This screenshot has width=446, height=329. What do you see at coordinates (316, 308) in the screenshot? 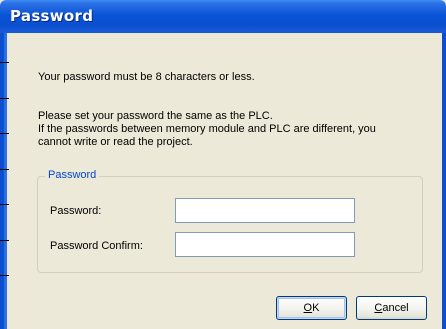
I see `ok-button-label: K` at bounding box center [316, 308].